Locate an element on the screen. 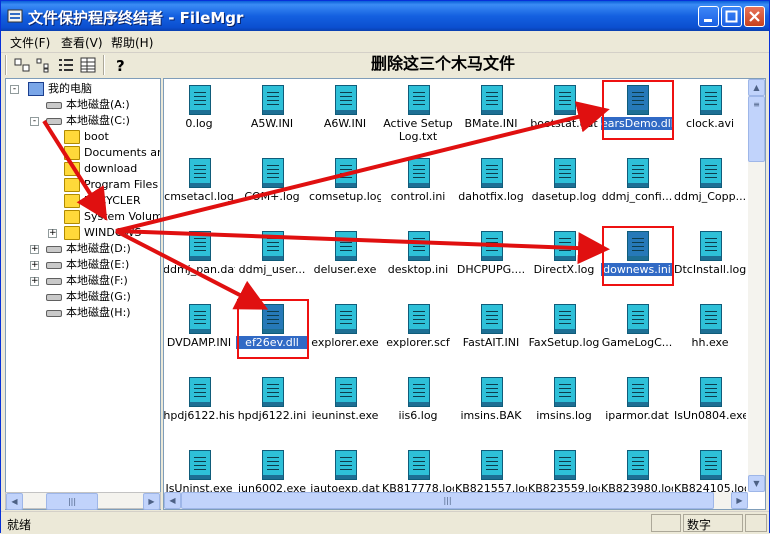 This screenshot has height=534, width=770. file-item: ddmj_pan.dat is located at coordinates (199, 262).